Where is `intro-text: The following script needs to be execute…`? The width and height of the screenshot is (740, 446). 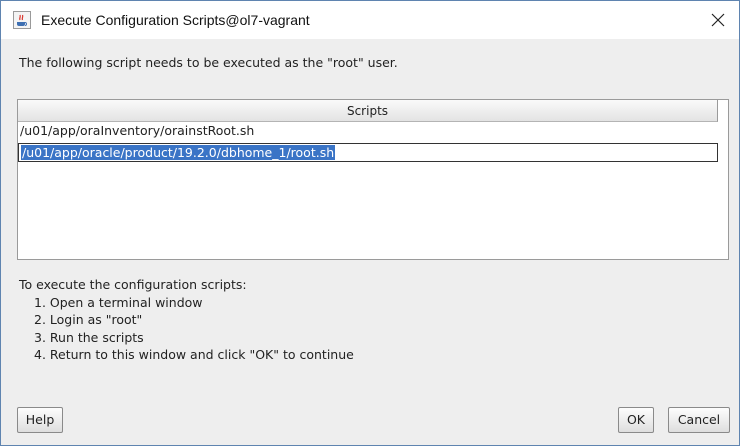
intro-text: The following script needs to be execute… is located at coordinates (208, 62).